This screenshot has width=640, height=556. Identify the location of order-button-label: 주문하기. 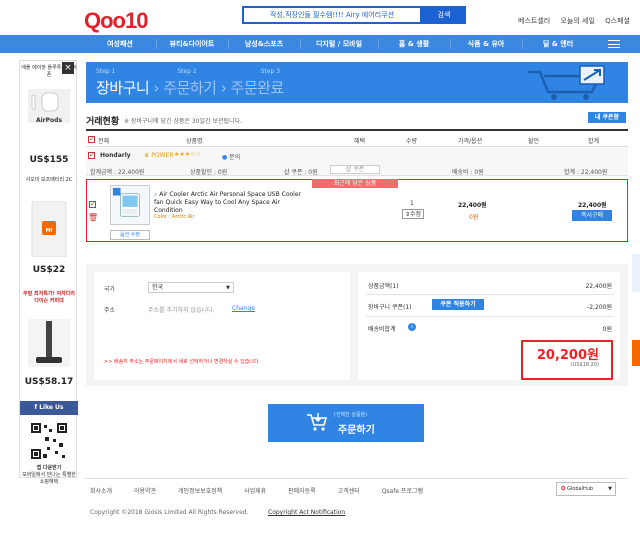
(356, 430).